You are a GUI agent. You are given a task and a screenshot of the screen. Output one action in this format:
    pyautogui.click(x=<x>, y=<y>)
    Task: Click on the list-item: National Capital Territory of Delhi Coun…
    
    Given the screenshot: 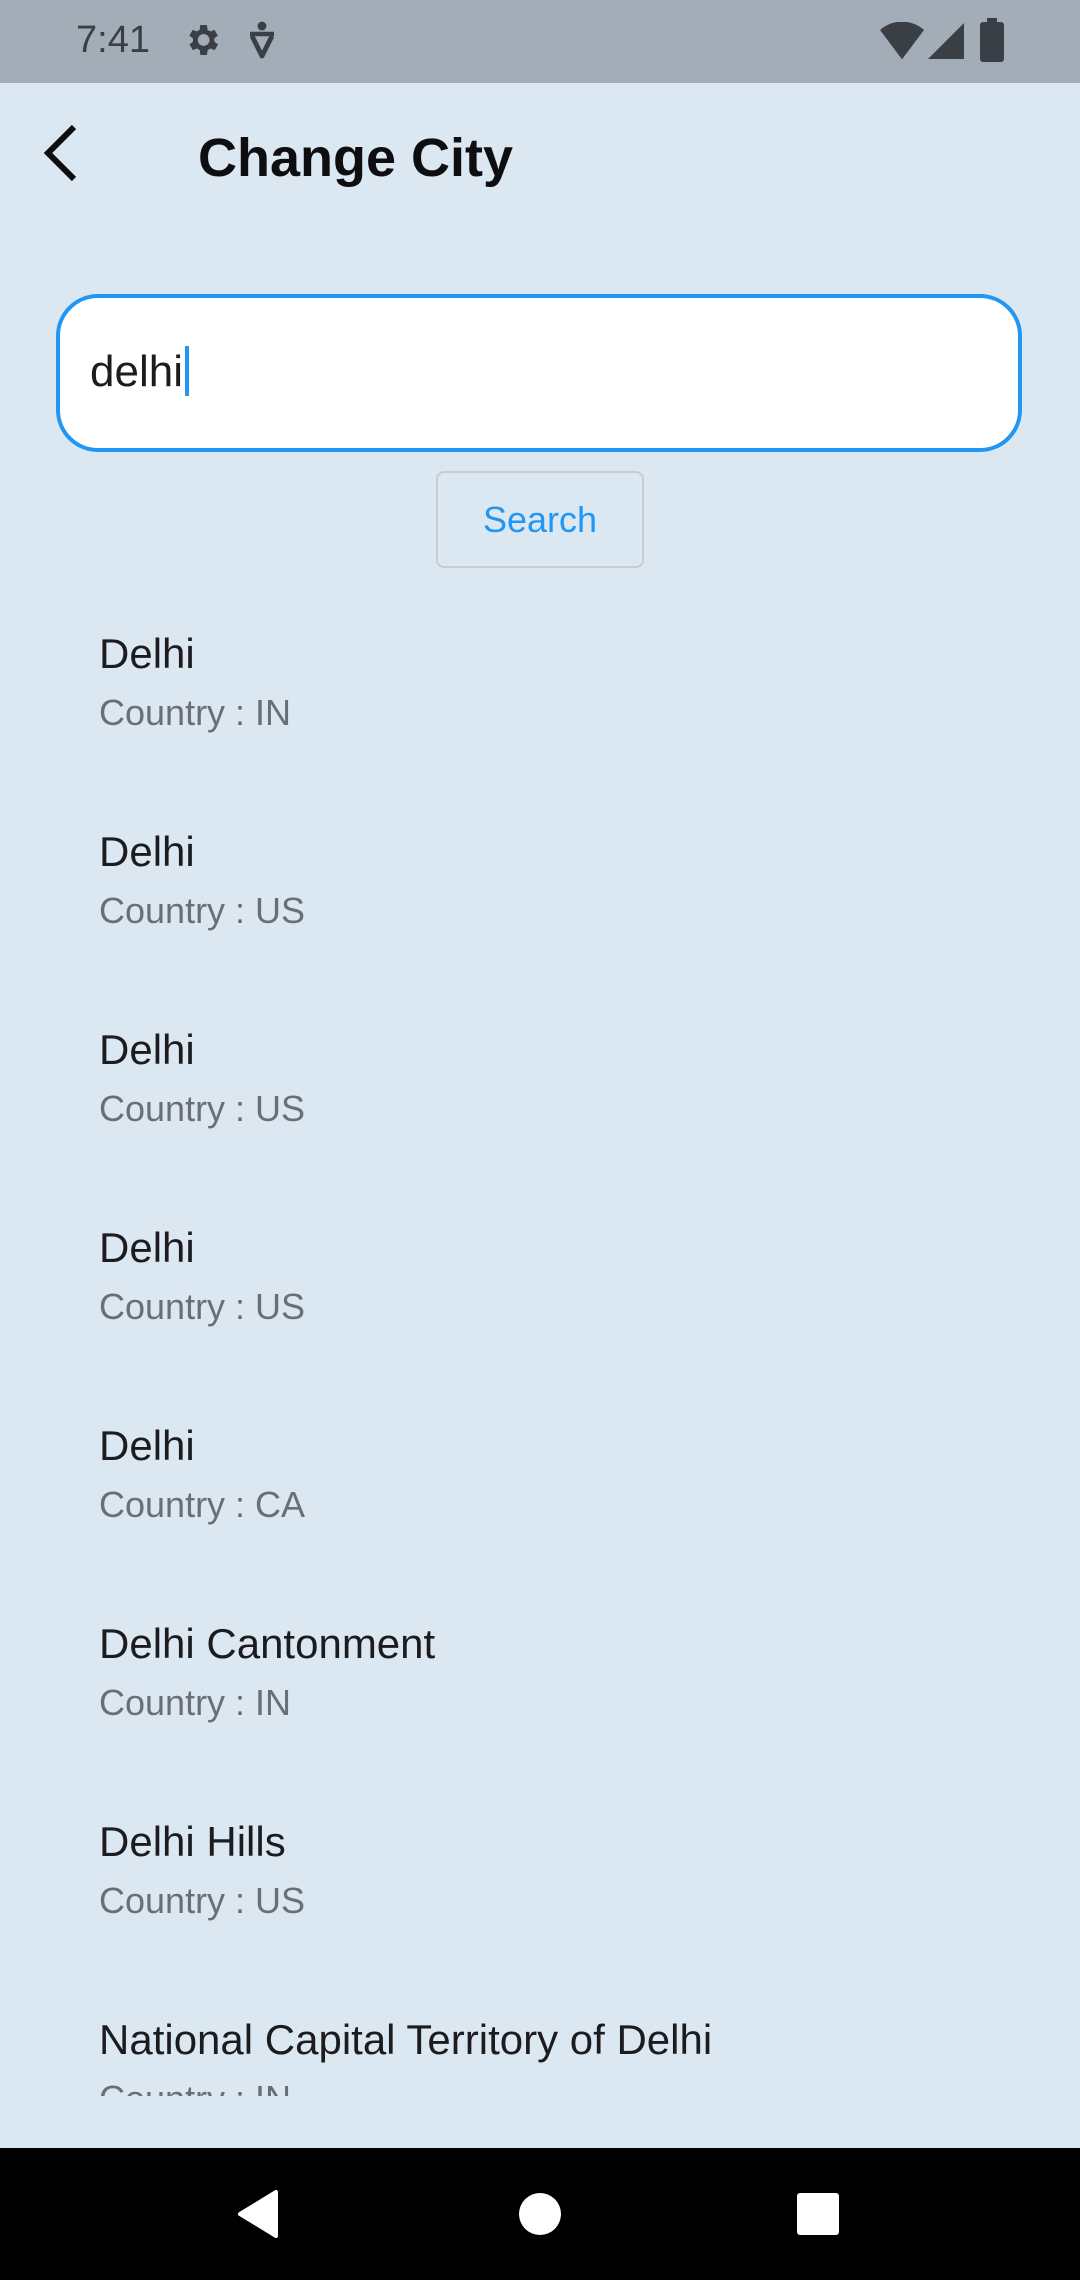 What is the action you would take?
    pyautogui.click(x=540, y=2041)
    